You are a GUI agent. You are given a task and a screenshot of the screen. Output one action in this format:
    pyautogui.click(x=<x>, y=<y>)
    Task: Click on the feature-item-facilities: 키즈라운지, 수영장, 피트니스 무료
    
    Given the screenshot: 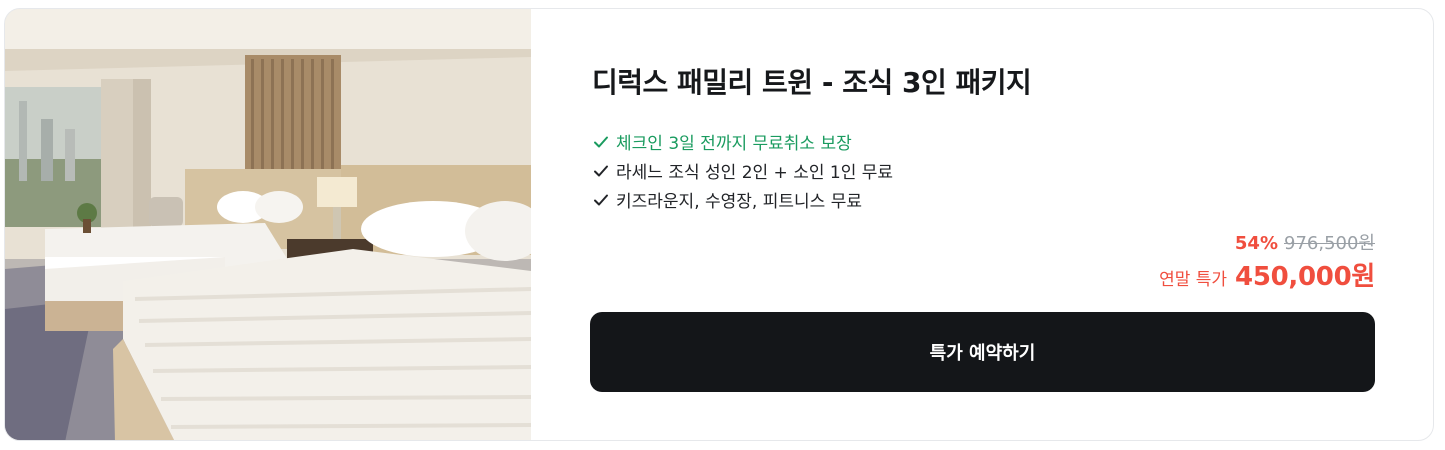 What is the action you would take?
    pyautogui.click(x=742, y=199)
    